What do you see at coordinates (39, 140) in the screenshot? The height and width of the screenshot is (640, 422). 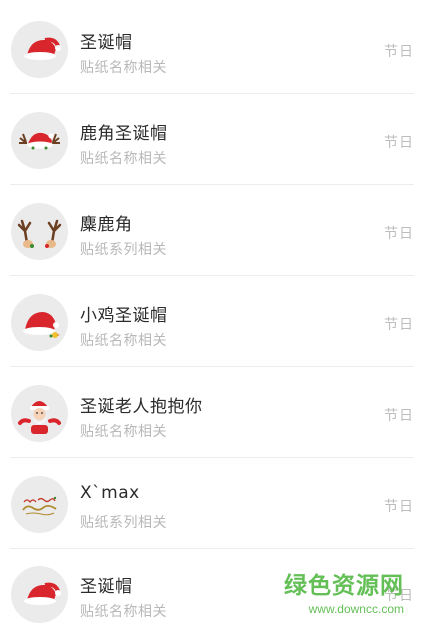 I see `antler-santa-hat-icon` at bounding box center [39, 140].